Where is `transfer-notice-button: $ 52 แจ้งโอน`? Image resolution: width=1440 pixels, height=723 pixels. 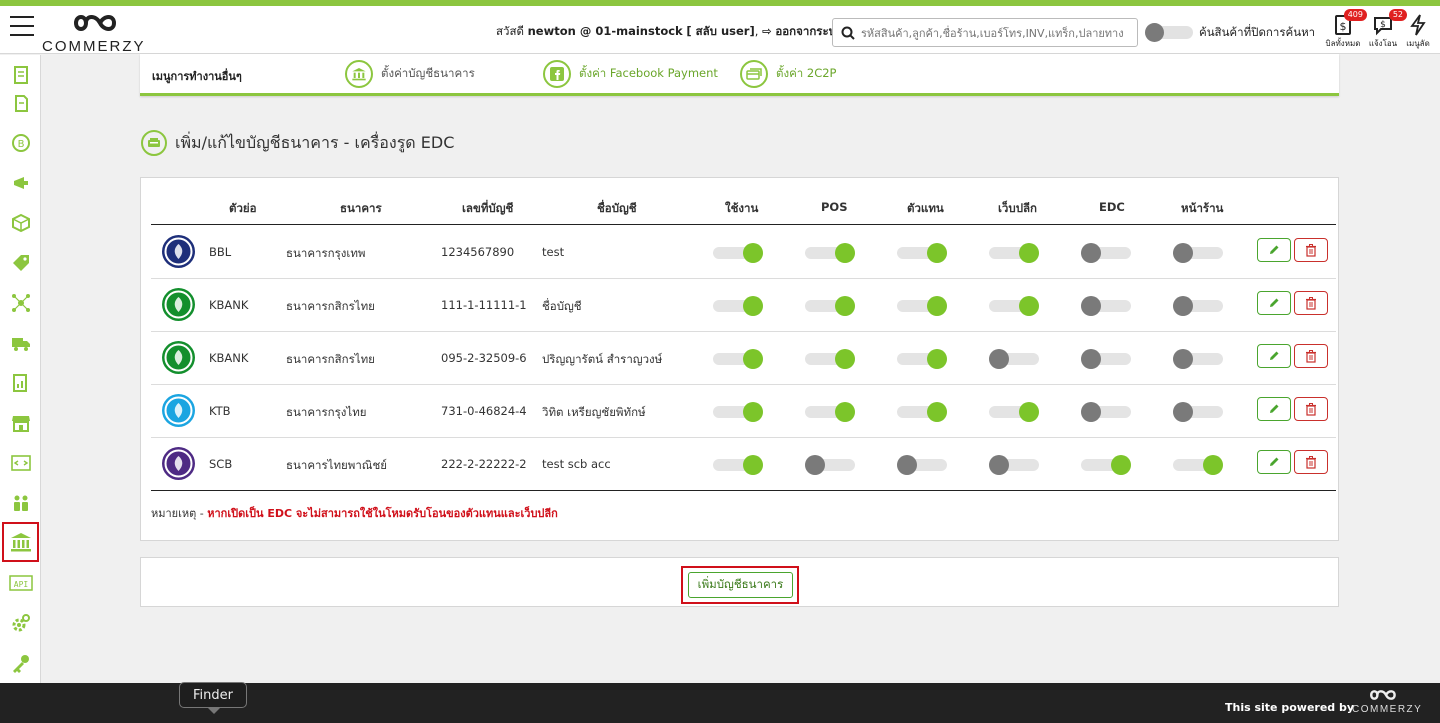 transfer-notice-button: $ 52 แจ้งโอน is located at coordinates (1386, 31).